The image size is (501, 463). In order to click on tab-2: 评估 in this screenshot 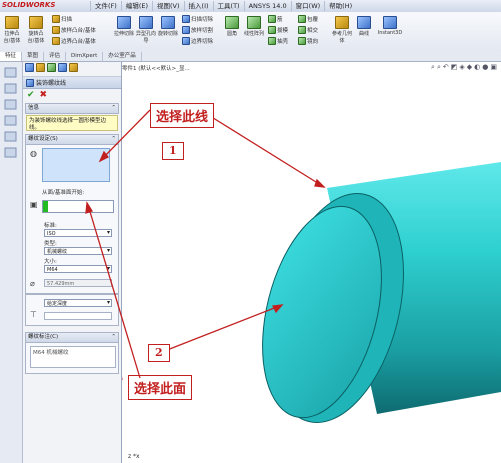, I will do `click(55, 56)`.